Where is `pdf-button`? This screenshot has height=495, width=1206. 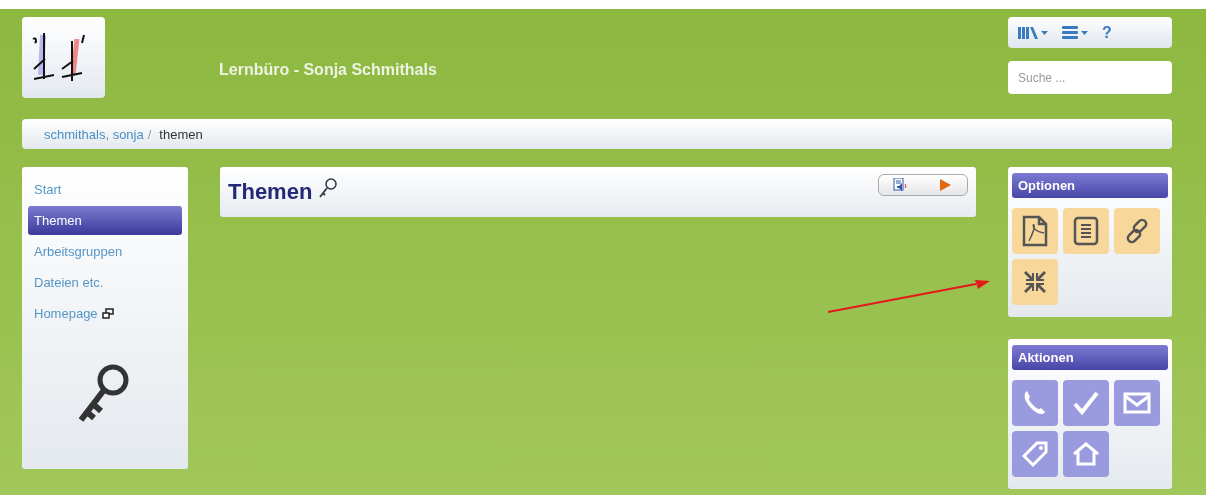 pdf-button is located at coordinates (1035, 231).